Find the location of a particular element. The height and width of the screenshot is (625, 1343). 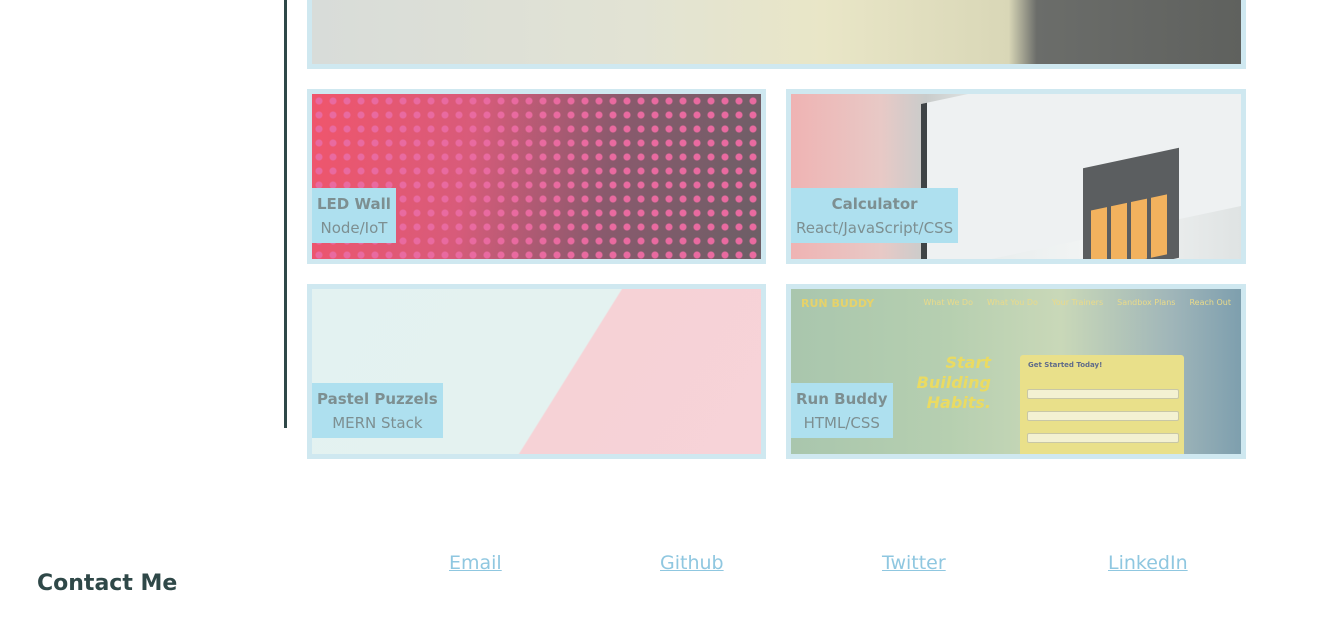

project-card-pastel-puzzels: Pastel Puzzels MERN Stack is located at coordinates (536, 371).